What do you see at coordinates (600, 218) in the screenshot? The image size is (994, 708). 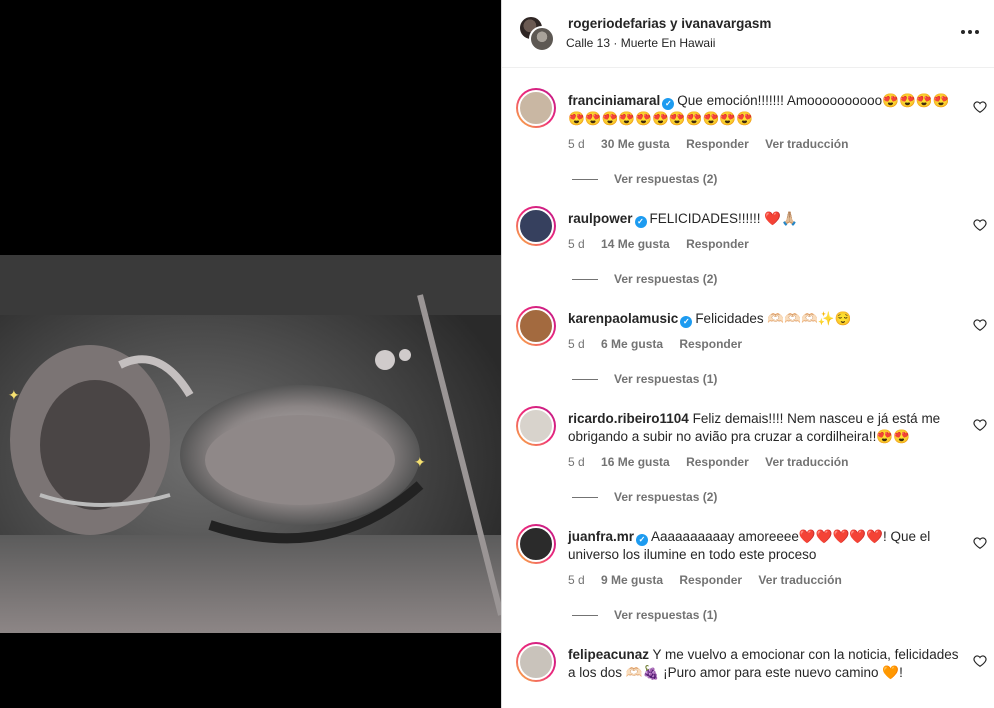 I see `comment-username: raulpower` at bounding box center [600, 218].